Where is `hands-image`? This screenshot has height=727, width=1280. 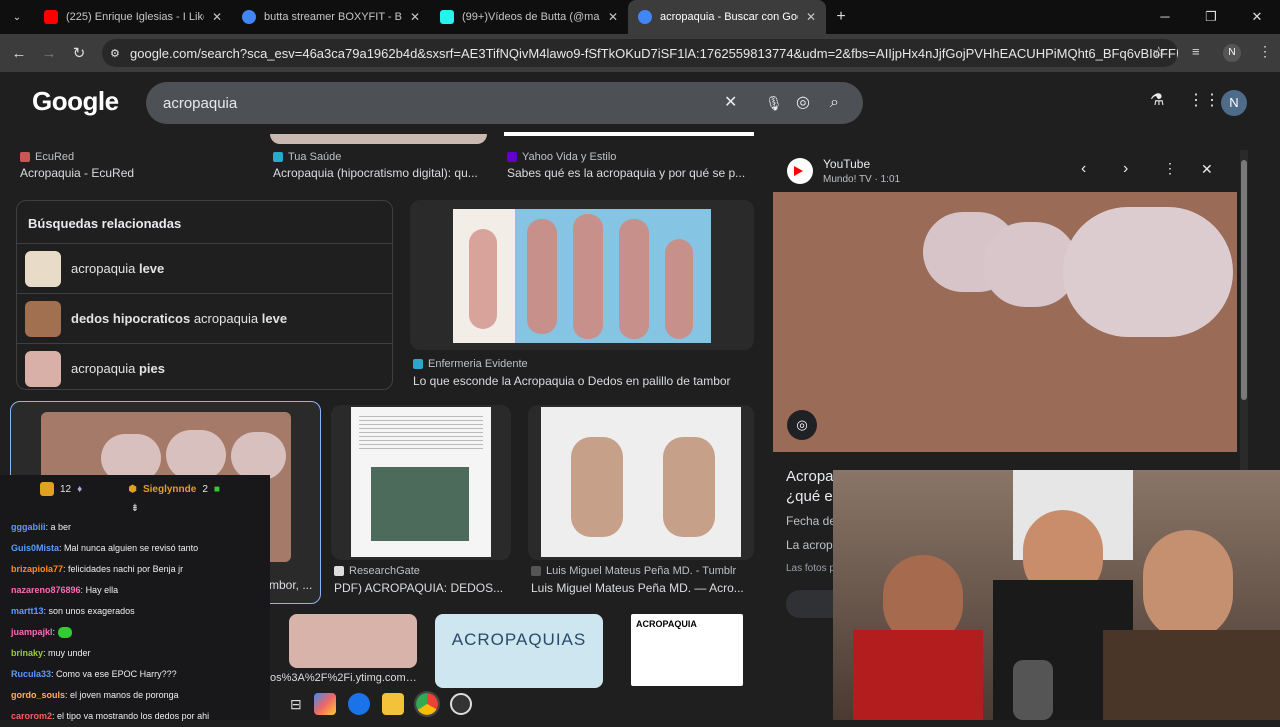
hands-image is located at coordinates (641, 482).